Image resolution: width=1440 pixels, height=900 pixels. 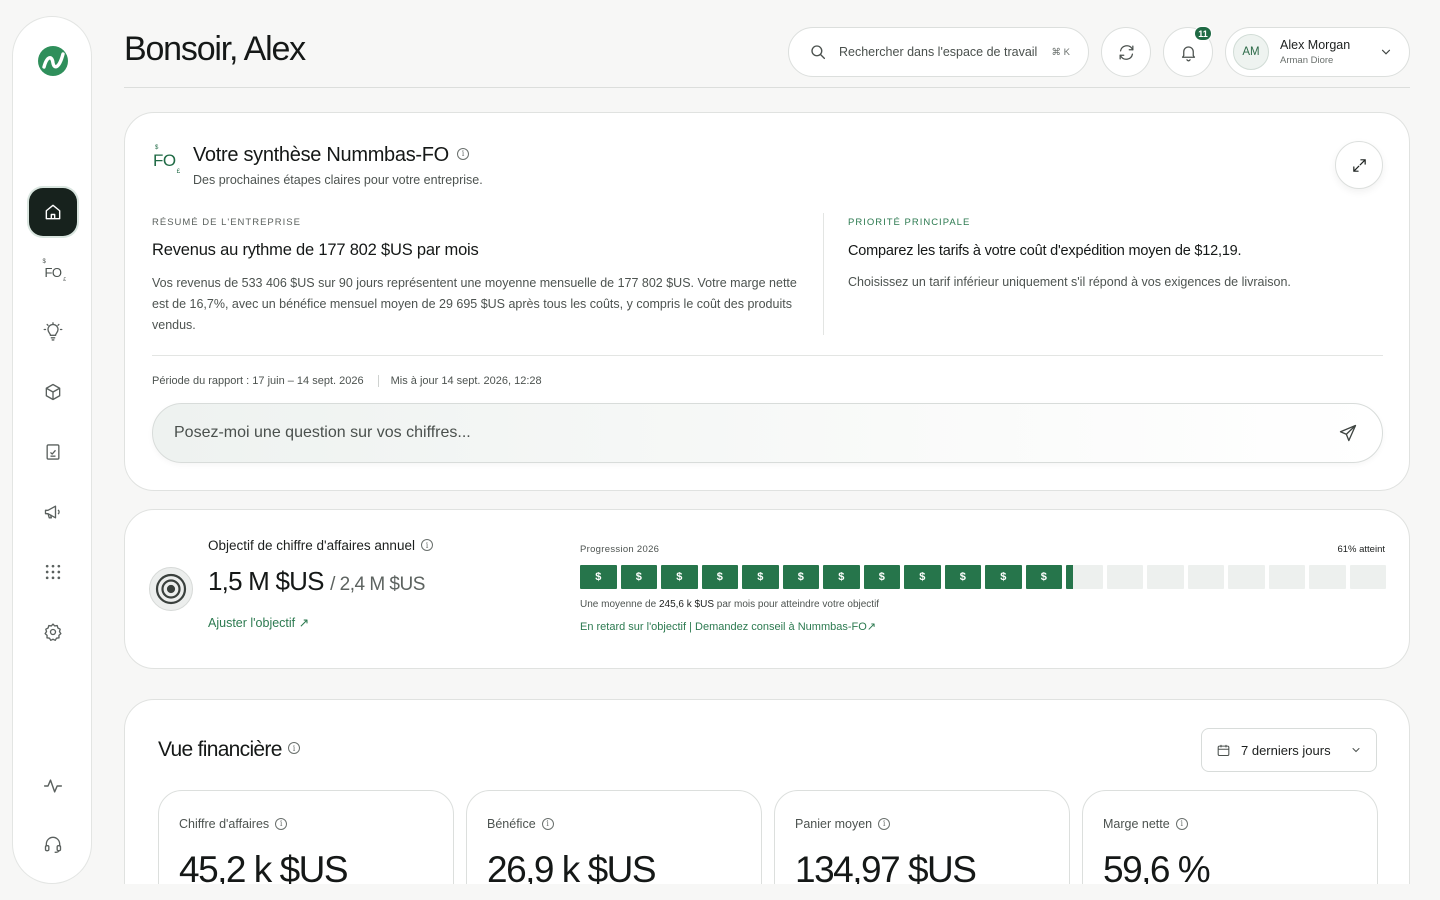 What do you see at coordinates (331, 155) in the screenshot?
I see `summary-title: Votre synthèse Nummbas-FO i` at bounding box center [331, 155].